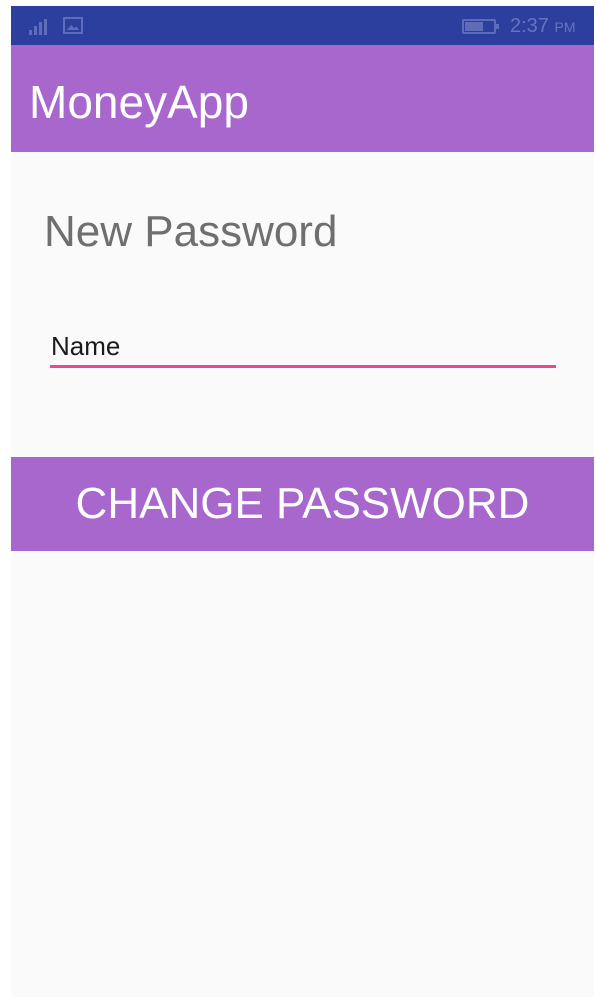 The width and height of the screenshot is (596, 997). What do you see at coordinates (565, 27) in the screenshot?
I see `status-ampm: PM` at bounding box center [565, 27].